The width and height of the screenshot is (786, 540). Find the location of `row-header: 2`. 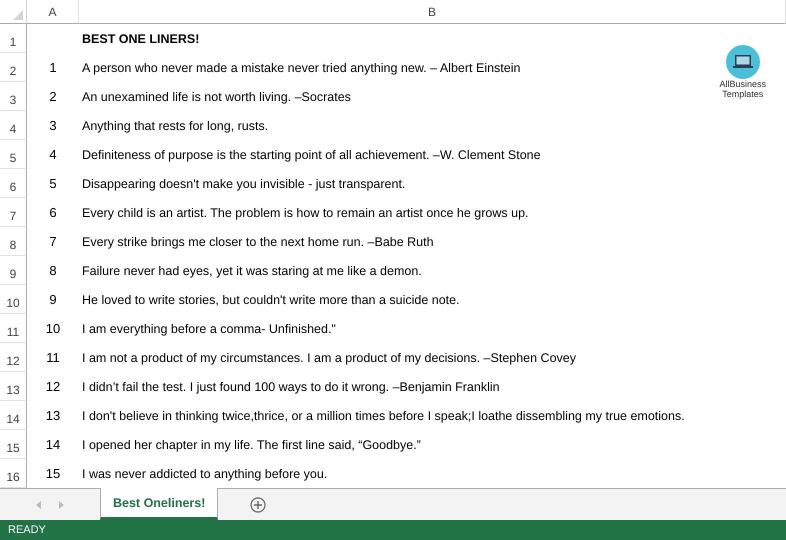

row-header: 2 is located at coordinates (13, 67).